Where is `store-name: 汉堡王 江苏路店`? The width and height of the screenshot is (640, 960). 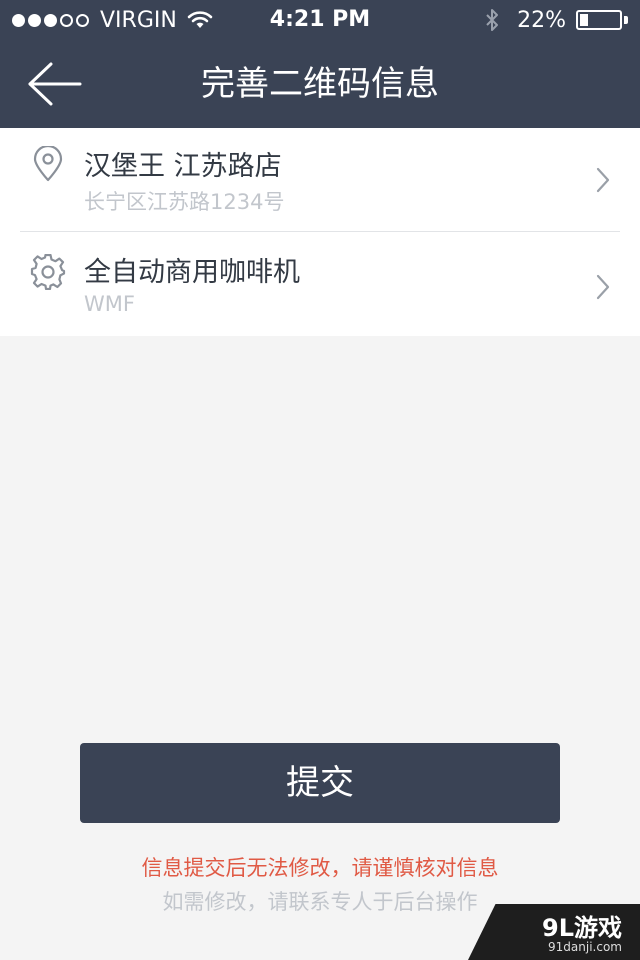
store-name: 汉堡王 江苏路店 is located at coordinates (183, 166).